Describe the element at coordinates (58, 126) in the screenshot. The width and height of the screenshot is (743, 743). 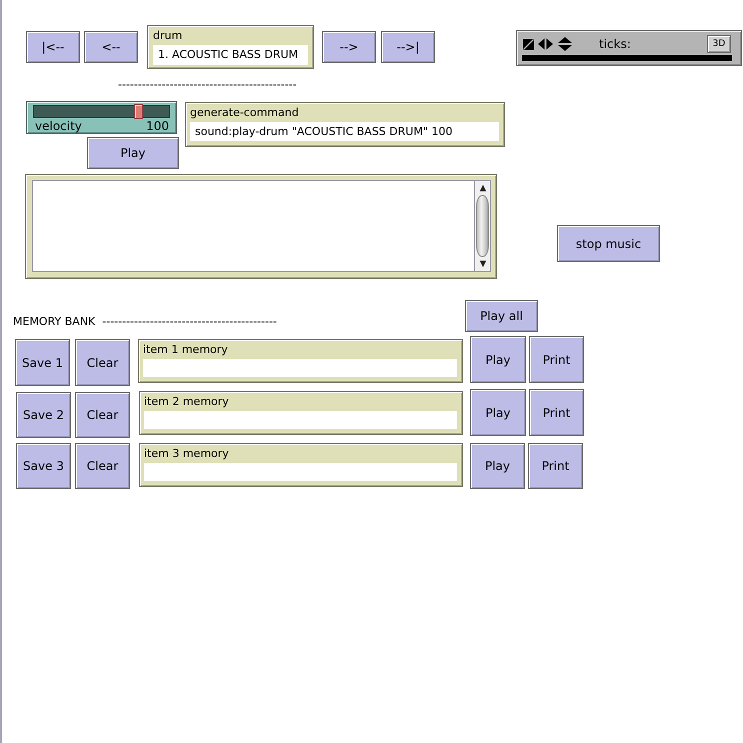
I see `slider-label: velocity` at that location.